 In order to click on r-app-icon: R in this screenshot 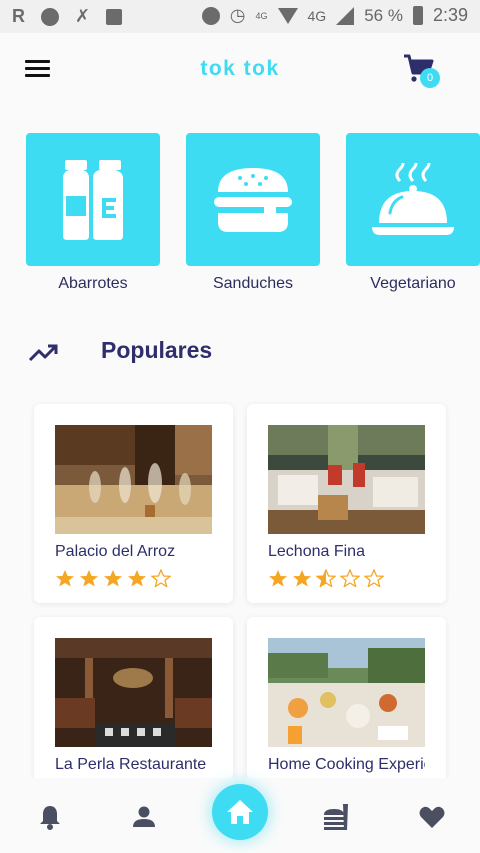, I will do `click(18, 16)`.